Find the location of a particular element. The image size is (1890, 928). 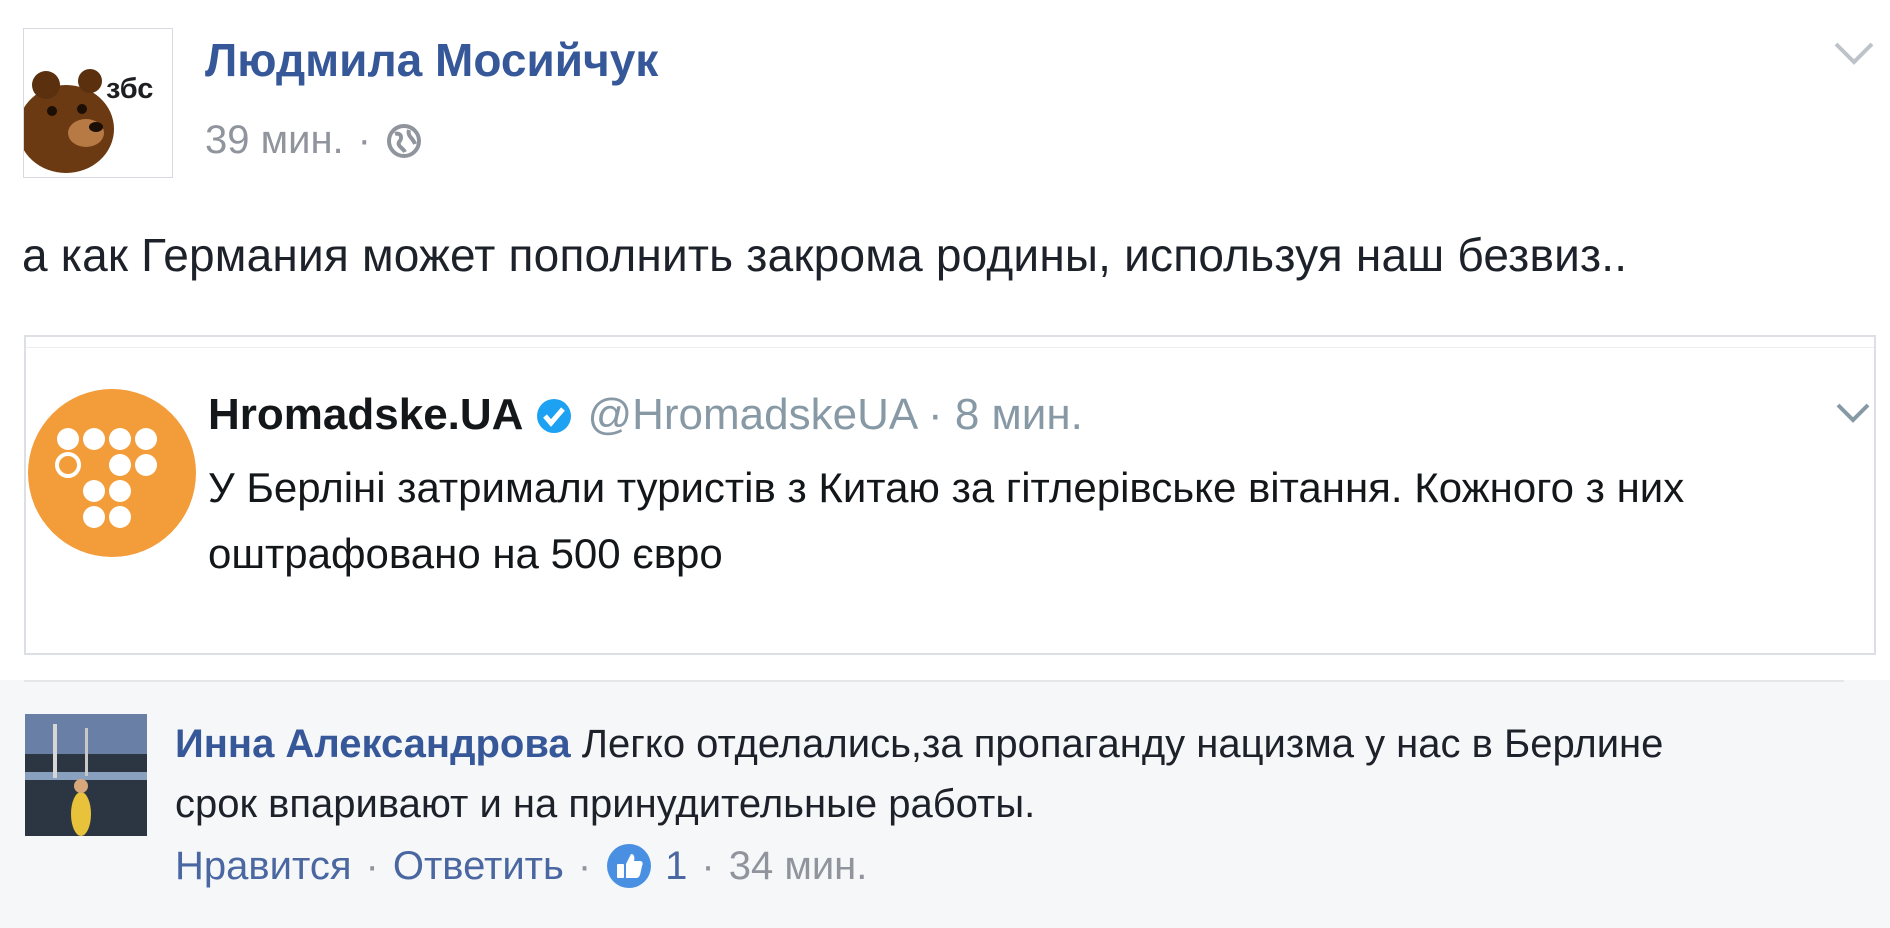

post-meta: 39 мин. · is located at coordinates (314, 140).